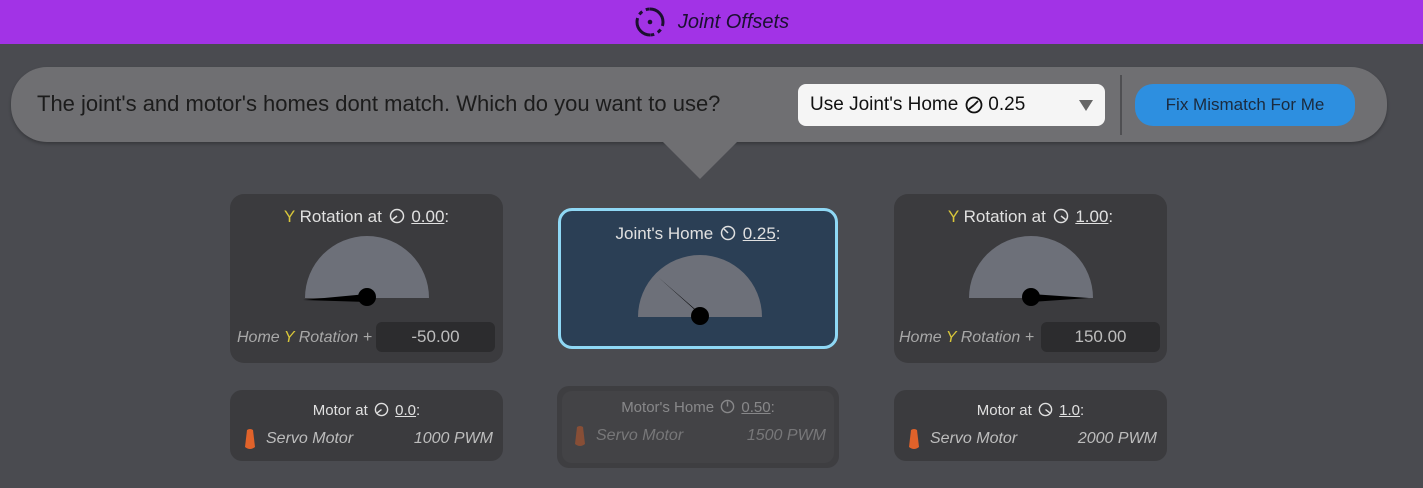 The height and width of the screenshot is (488, 1423). I want to click on motor-value: 0.0, so click(405, 410).